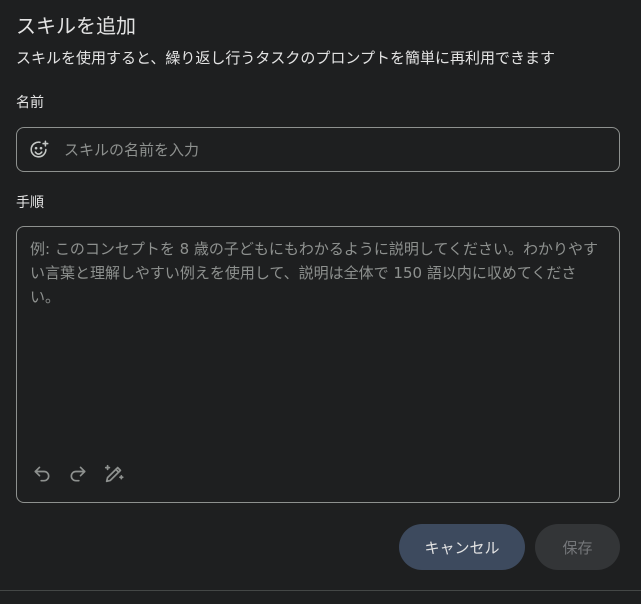 The width and height of the screenshot is (641, 604). Describe the element at coordinates (30, 103) in the screenshot. I see `name-label: 名前` at that location.